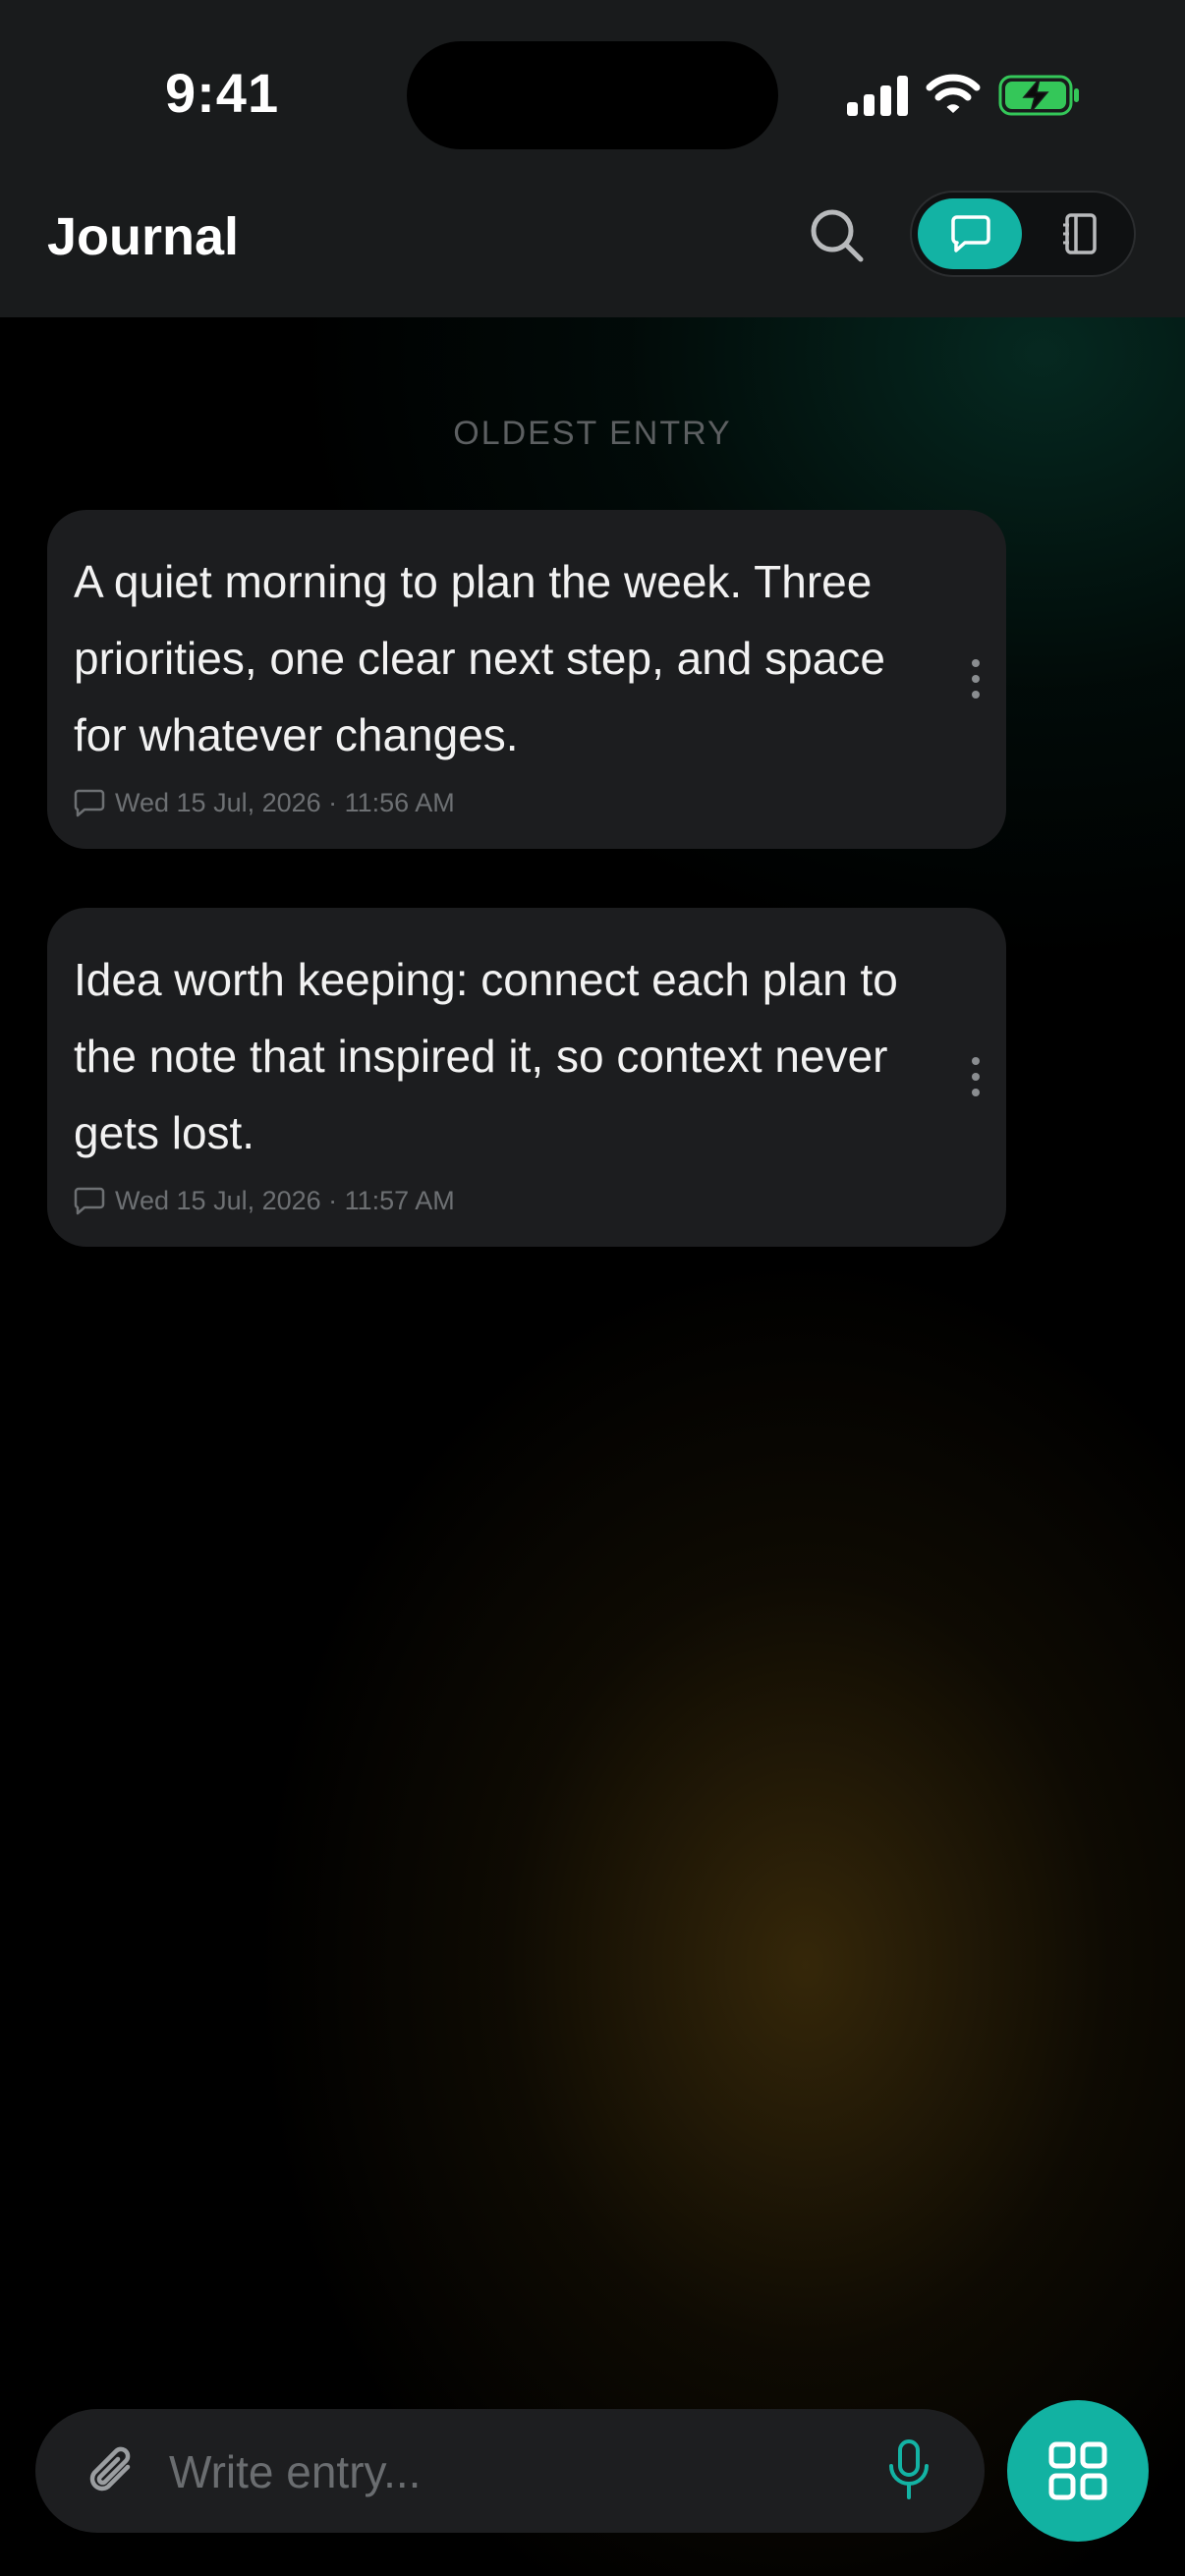  I want to click on wifi-icon, so click(954, 93).